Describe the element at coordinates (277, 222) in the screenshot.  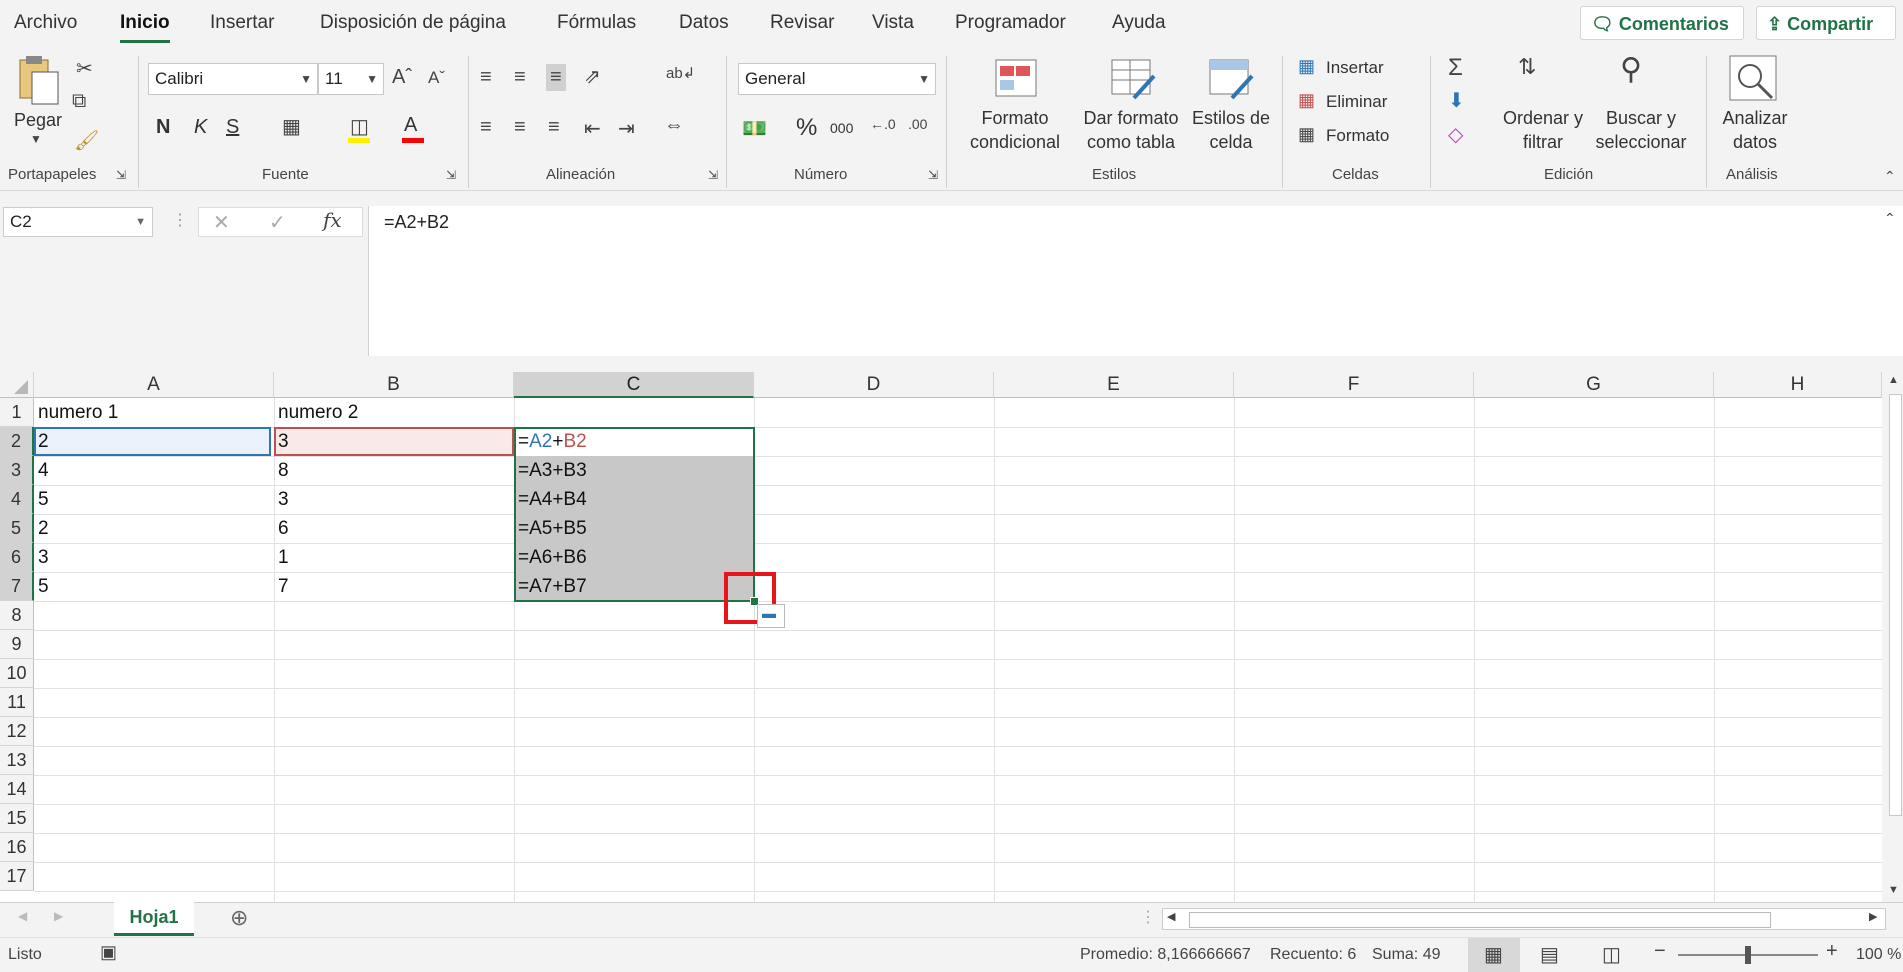
I see `enter-icon: ✓` at that location.